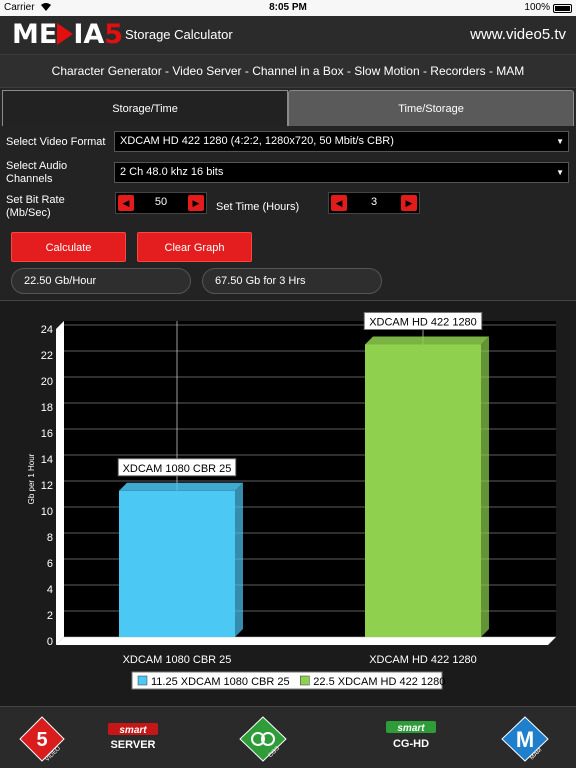  I want to click on y-tick-label: 24, so click(47, 330).